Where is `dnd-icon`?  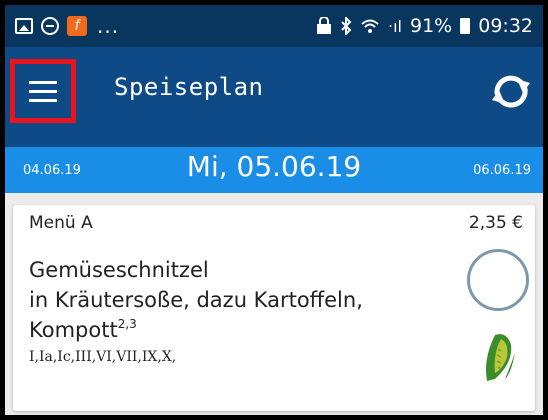 dnd-icon is located at coordinates (50, 26).